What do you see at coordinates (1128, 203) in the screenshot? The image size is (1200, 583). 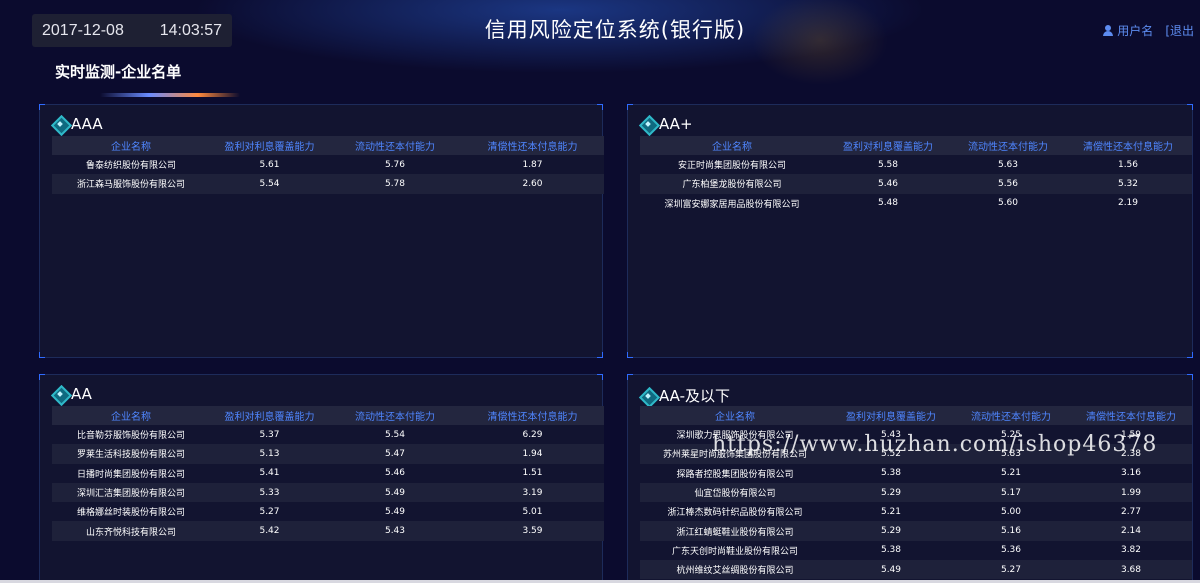 I see `score-cell: 2.19` at bounding box center [1128, 203].